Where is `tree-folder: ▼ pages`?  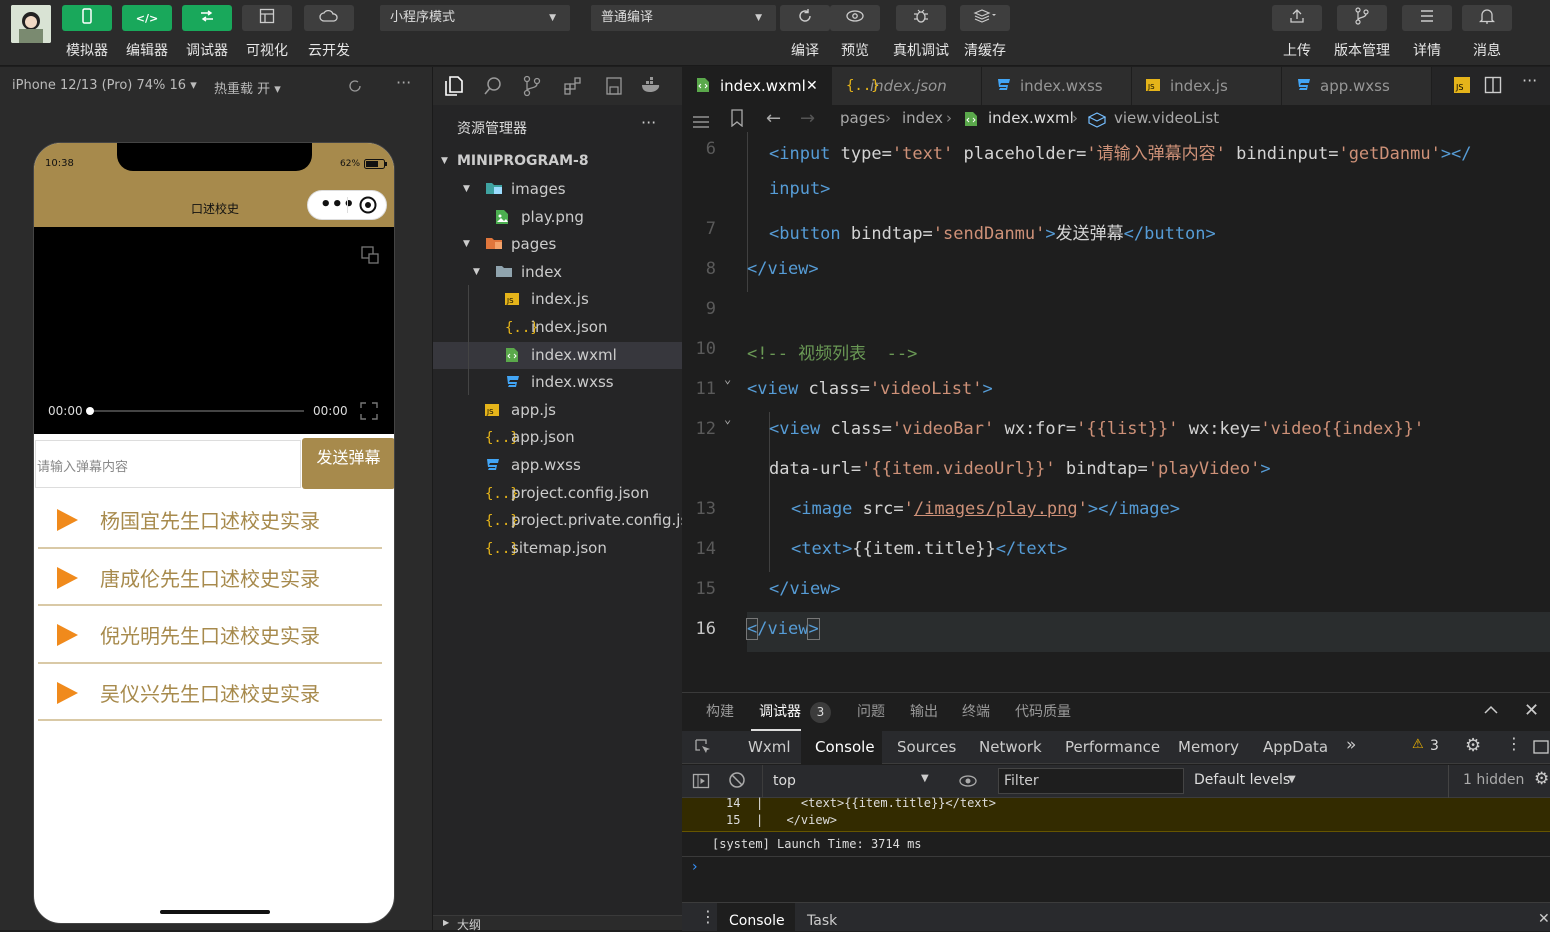
tree-folder: ▼ pages is located at coordinates (558, 244).